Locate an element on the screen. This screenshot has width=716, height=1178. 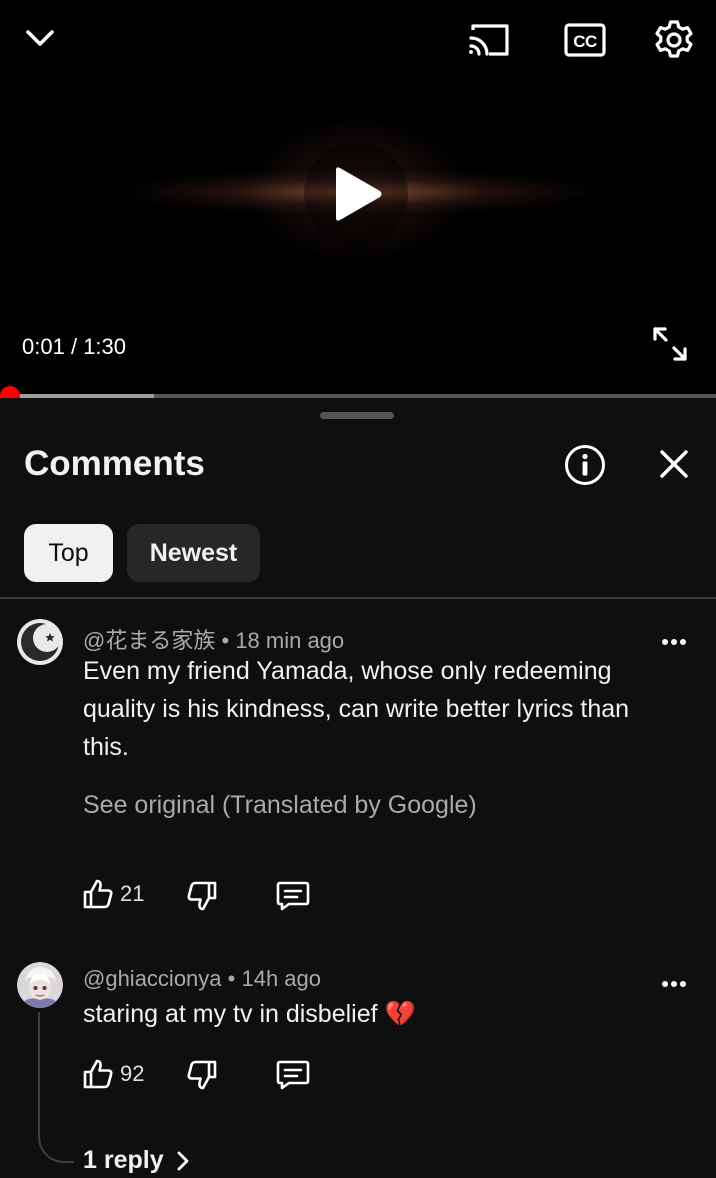
comment-author: @花まる家族 is located at coordinates (149, 640).